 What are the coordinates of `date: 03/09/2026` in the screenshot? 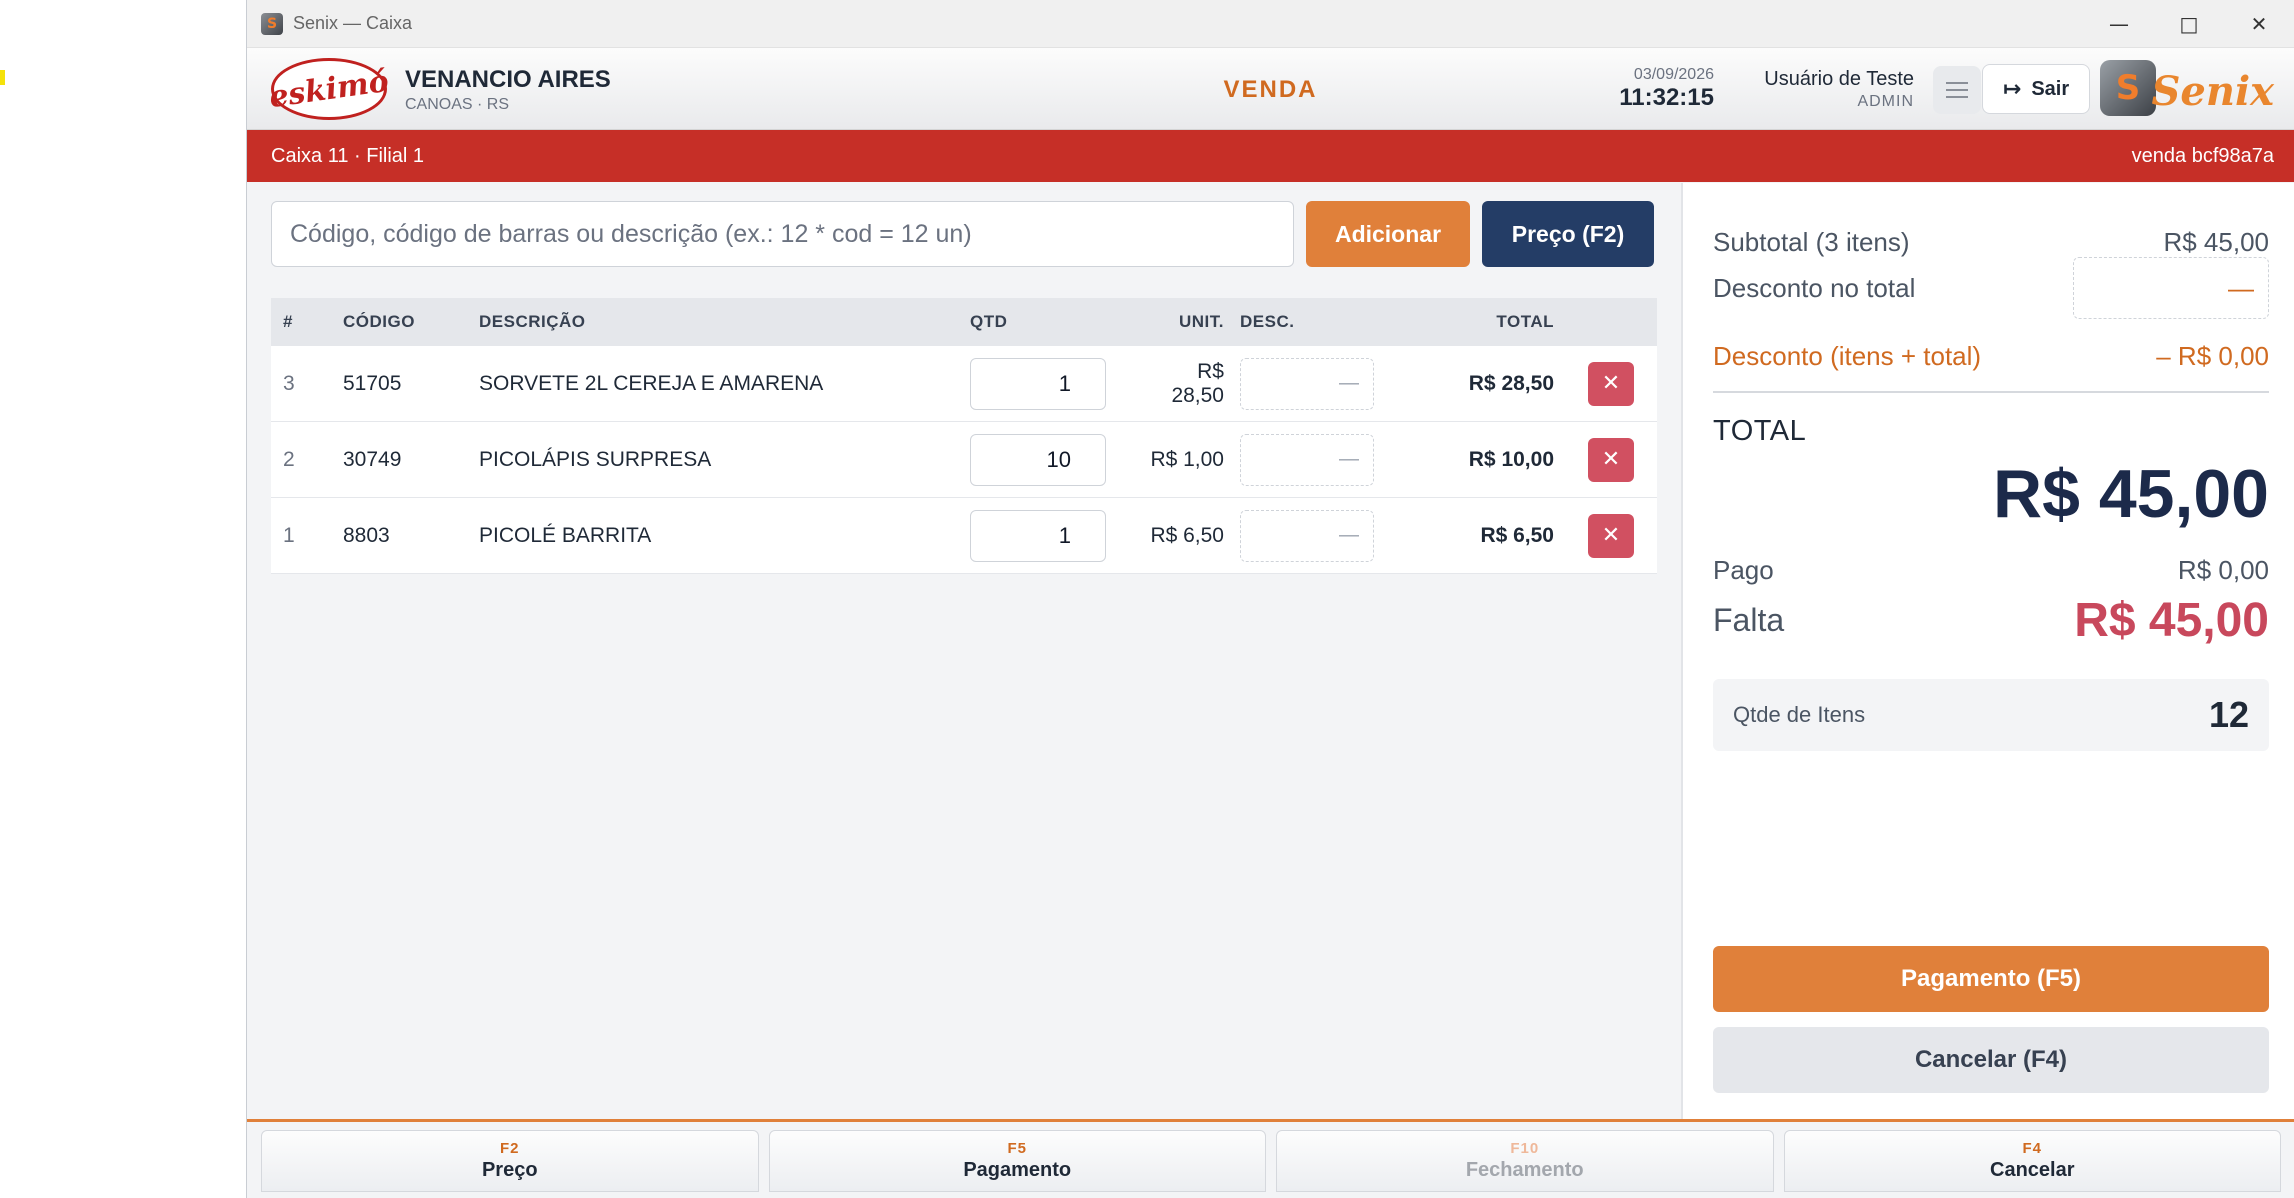 It's located at (1673, 74).